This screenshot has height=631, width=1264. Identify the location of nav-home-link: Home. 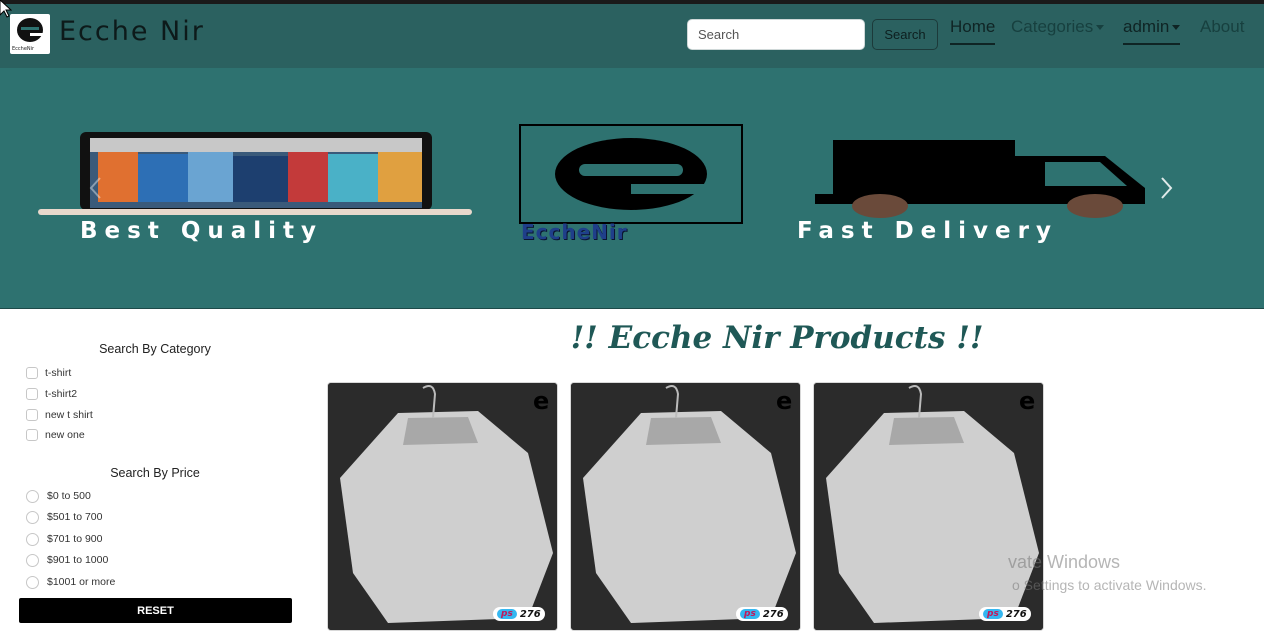
(973, 31).